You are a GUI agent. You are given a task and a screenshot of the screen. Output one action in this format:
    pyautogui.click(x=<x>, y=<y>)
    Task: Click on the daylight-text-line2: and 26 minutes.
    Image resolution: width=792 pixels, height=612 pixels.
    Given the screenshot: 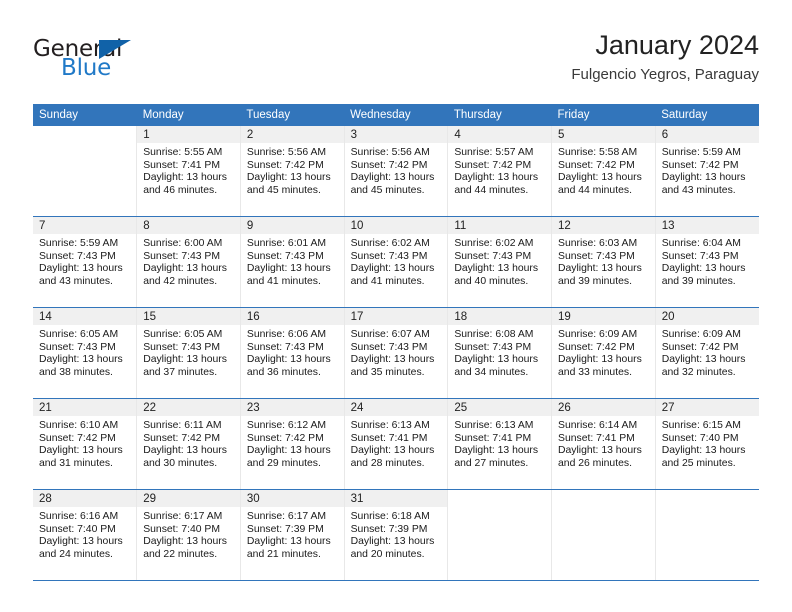 What is the action you would take?
    pyautogui.click(x=595, y=463)
    